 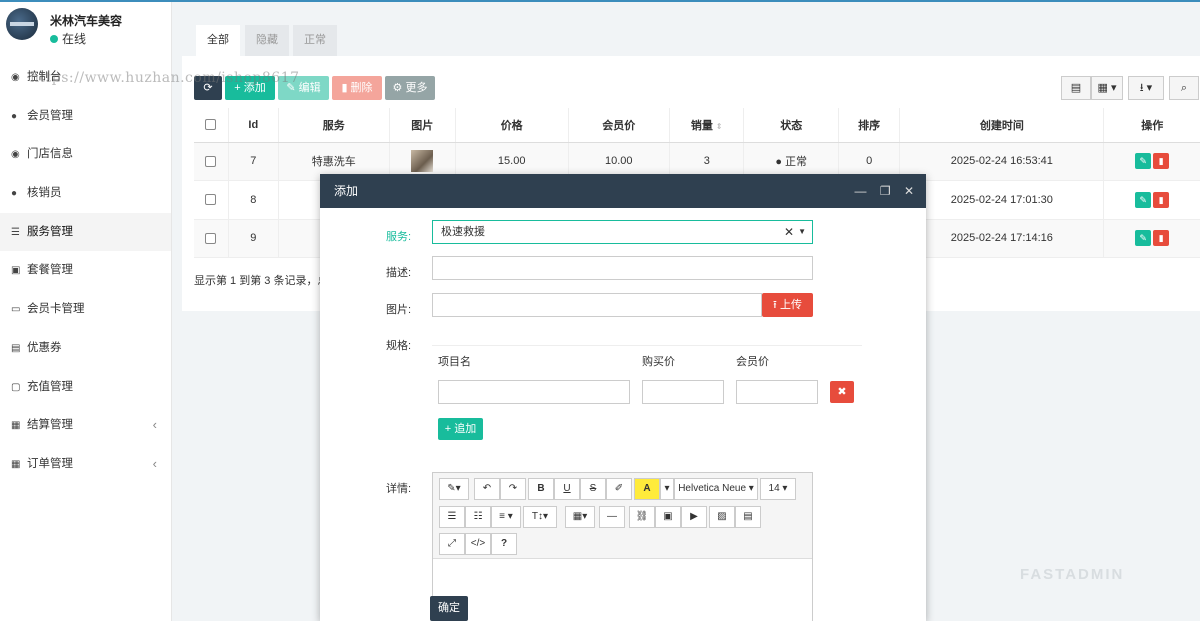 I want to click on spec-header-price: 购买价, so click(x=658, y=362).